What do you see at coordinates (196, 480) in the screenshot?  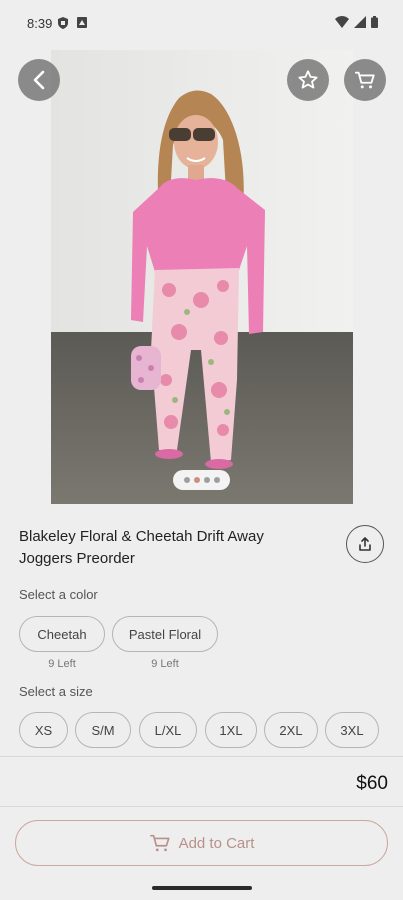 I see `pager-dot-active` at bounding box center [196, 480].